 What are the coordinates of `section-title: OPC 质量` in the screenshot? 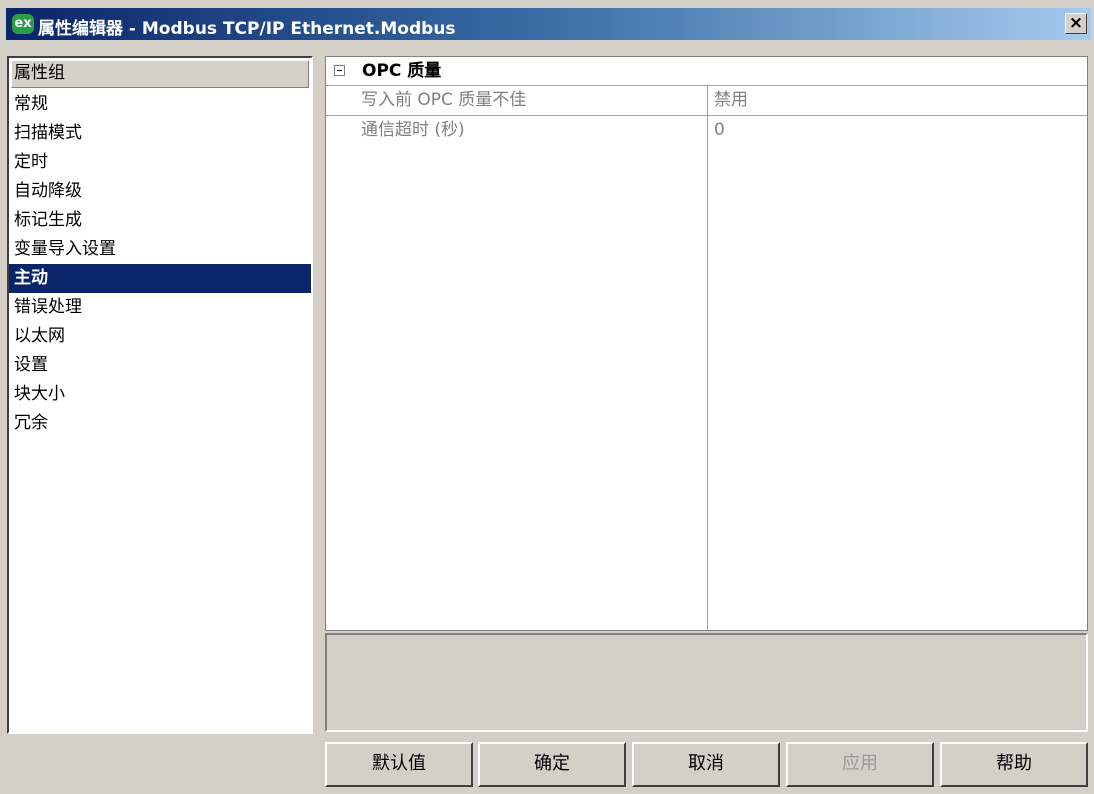 It's located at (402, 71).